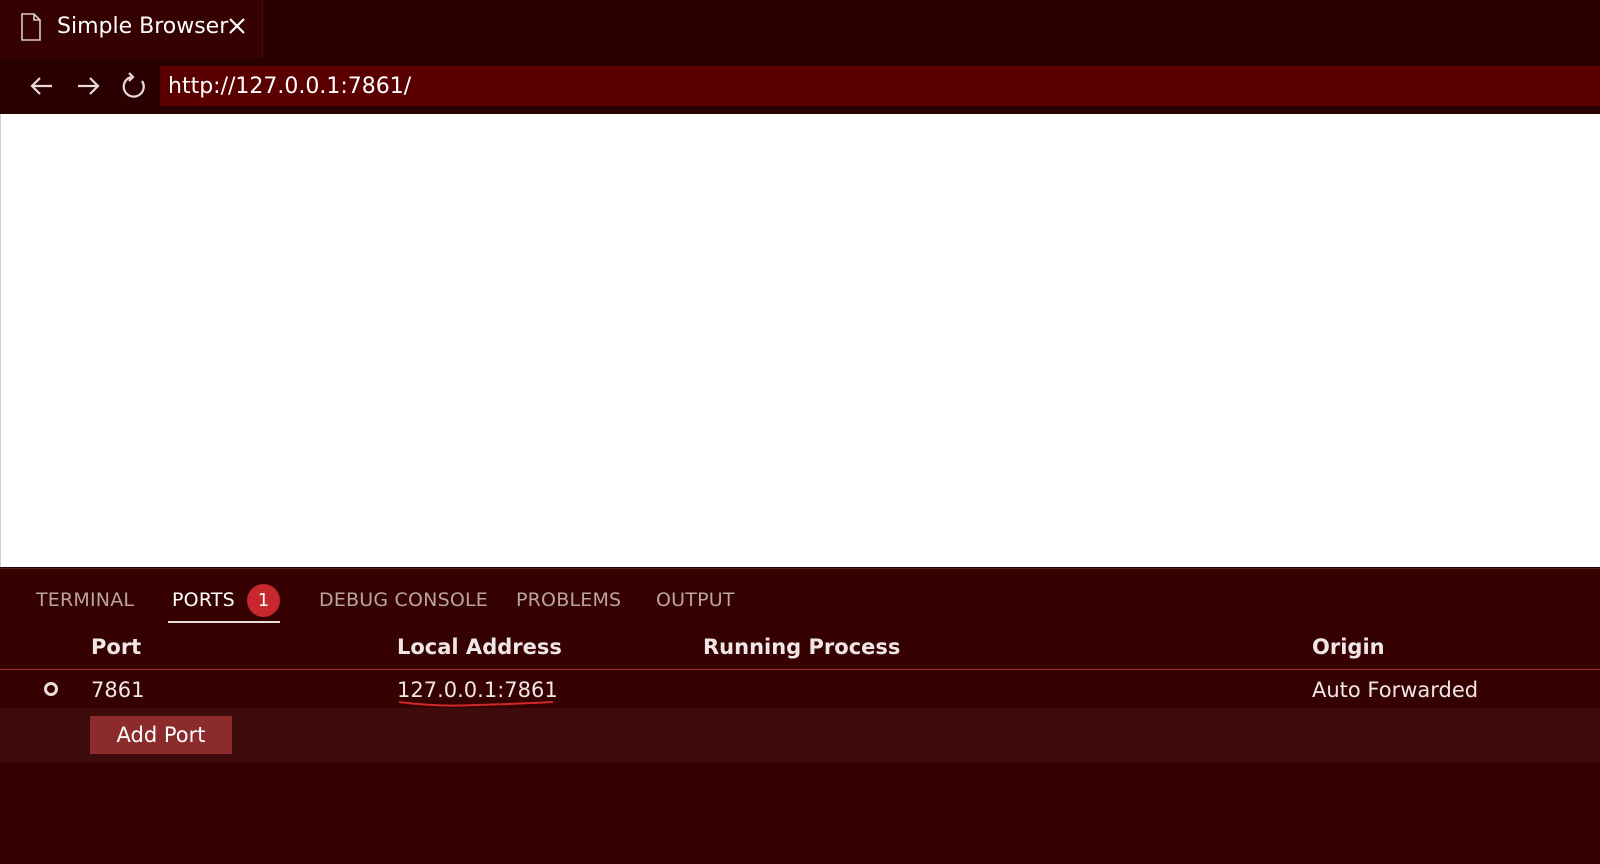 This screenshot has width=1600, height=864. What do you see at coordinates (224, 622) in the screenshot?
I see `active-tab-indicator` at bounding box center [224, 622].